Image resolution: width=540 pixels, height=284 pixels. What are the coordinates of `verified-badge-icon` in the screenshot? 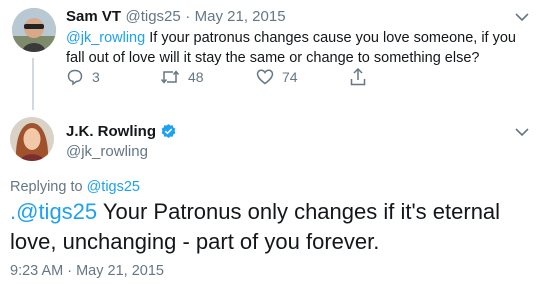 It's located at (168, 131).